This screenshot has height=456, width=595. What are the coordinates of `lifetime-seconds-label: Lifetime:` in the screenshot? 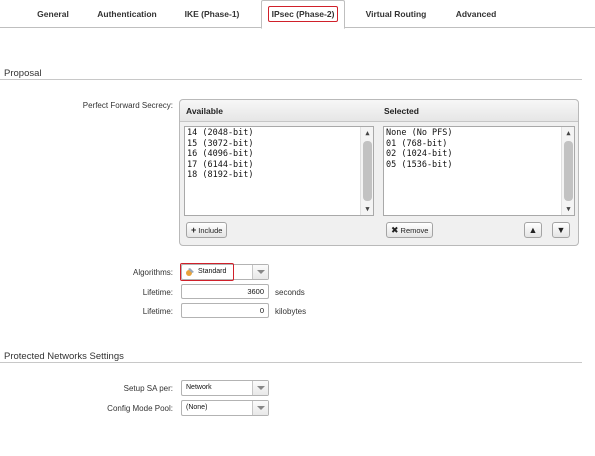 It's located at (157, 292).